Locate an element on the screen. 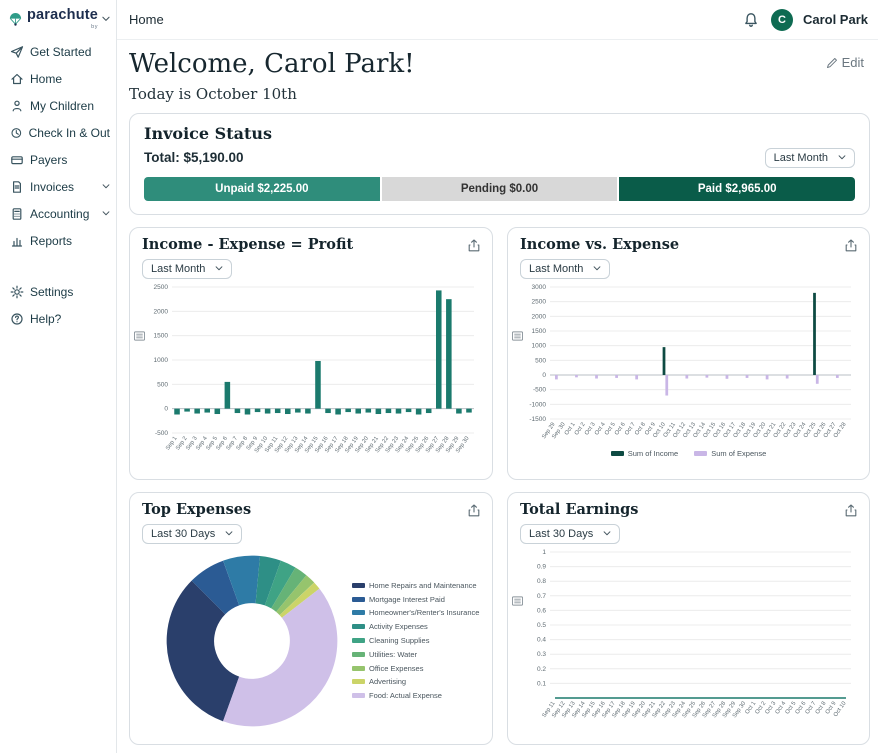 This screenshot has width=878, height=753. avatar: C is located at coordinates (781, 19).